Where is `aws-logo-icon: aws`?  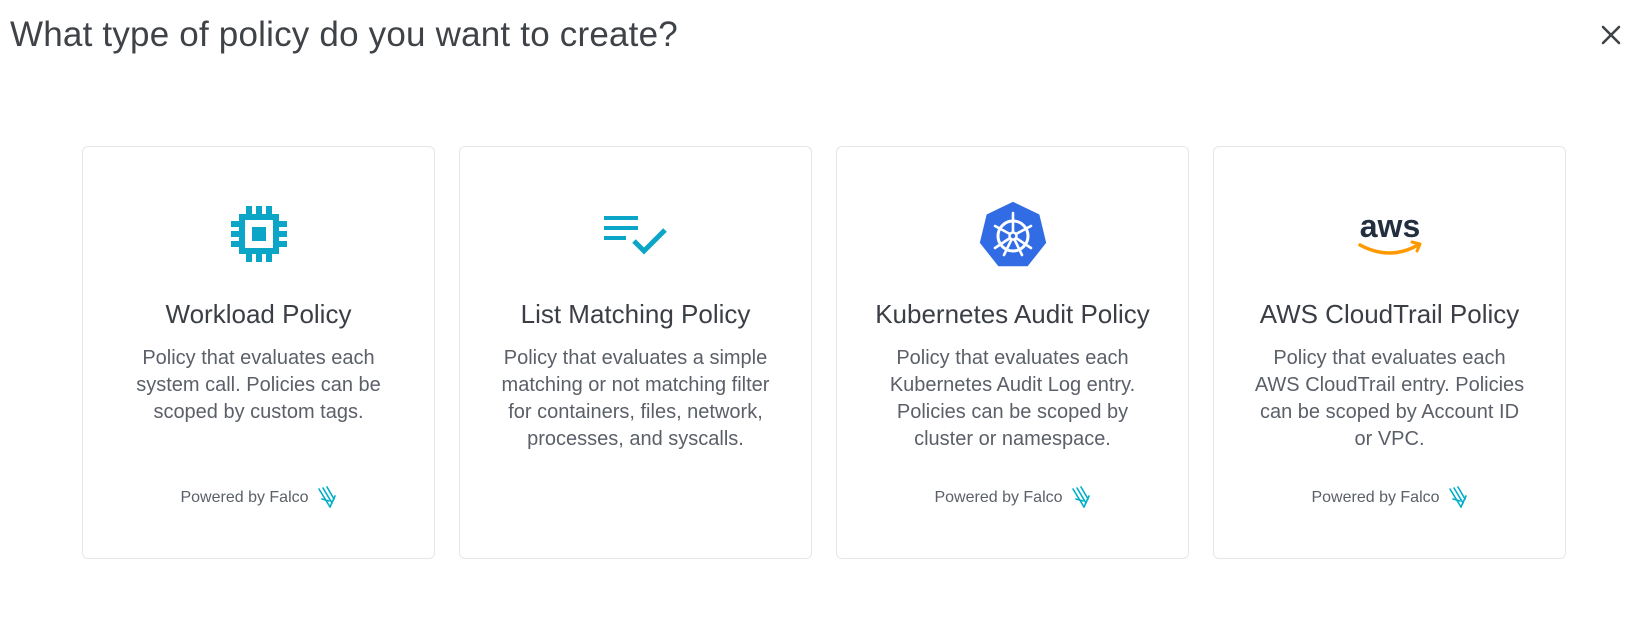
aws-logo-icon: aws is located at coordinates (1389, 232).